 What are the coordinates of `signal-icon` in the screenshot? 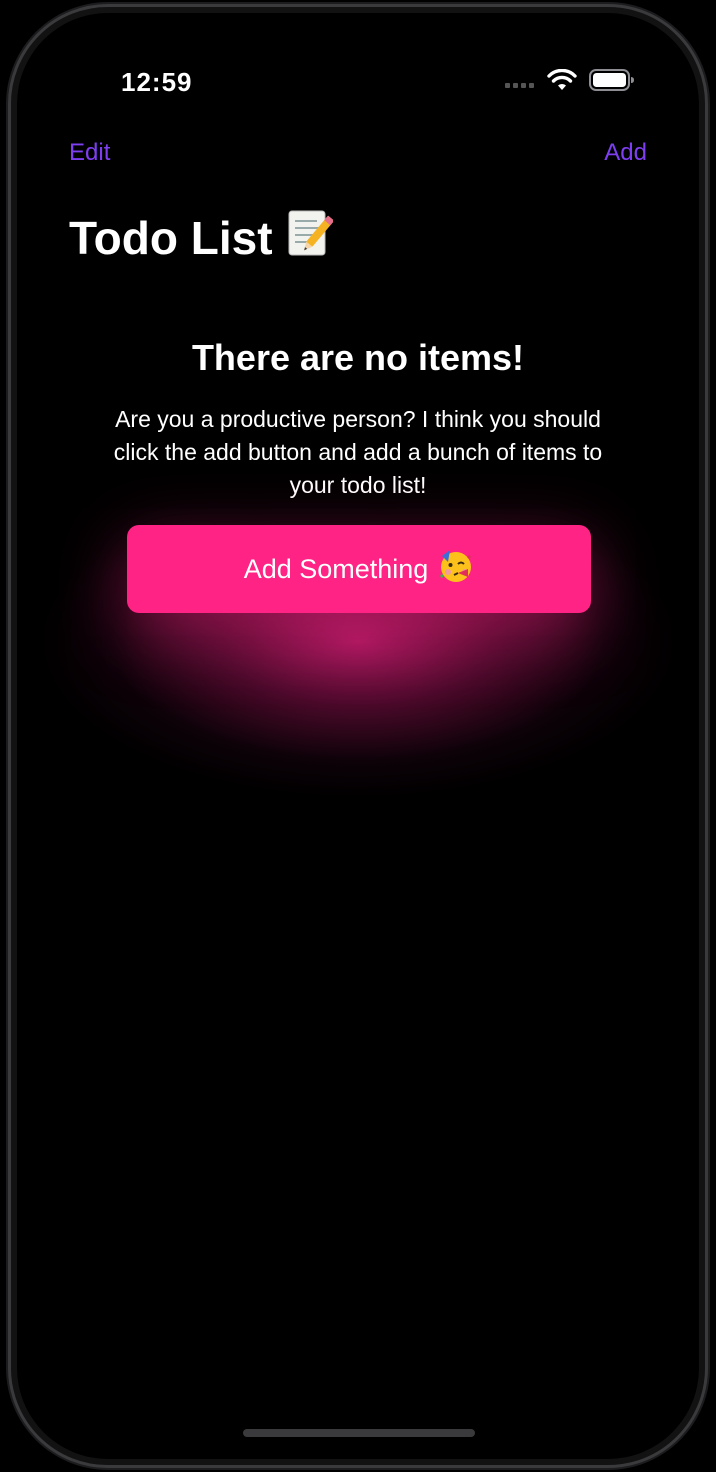 It's located at (520, 82).